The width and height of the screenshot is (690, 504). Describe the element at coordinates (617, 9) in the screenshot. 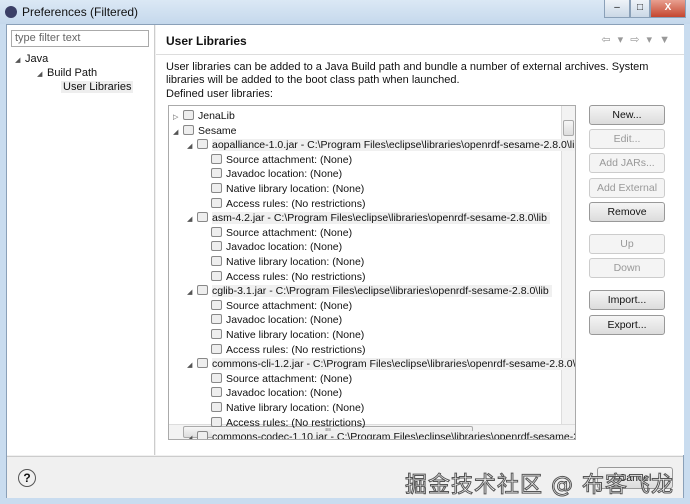

I see `minimize-button: –` at that location.